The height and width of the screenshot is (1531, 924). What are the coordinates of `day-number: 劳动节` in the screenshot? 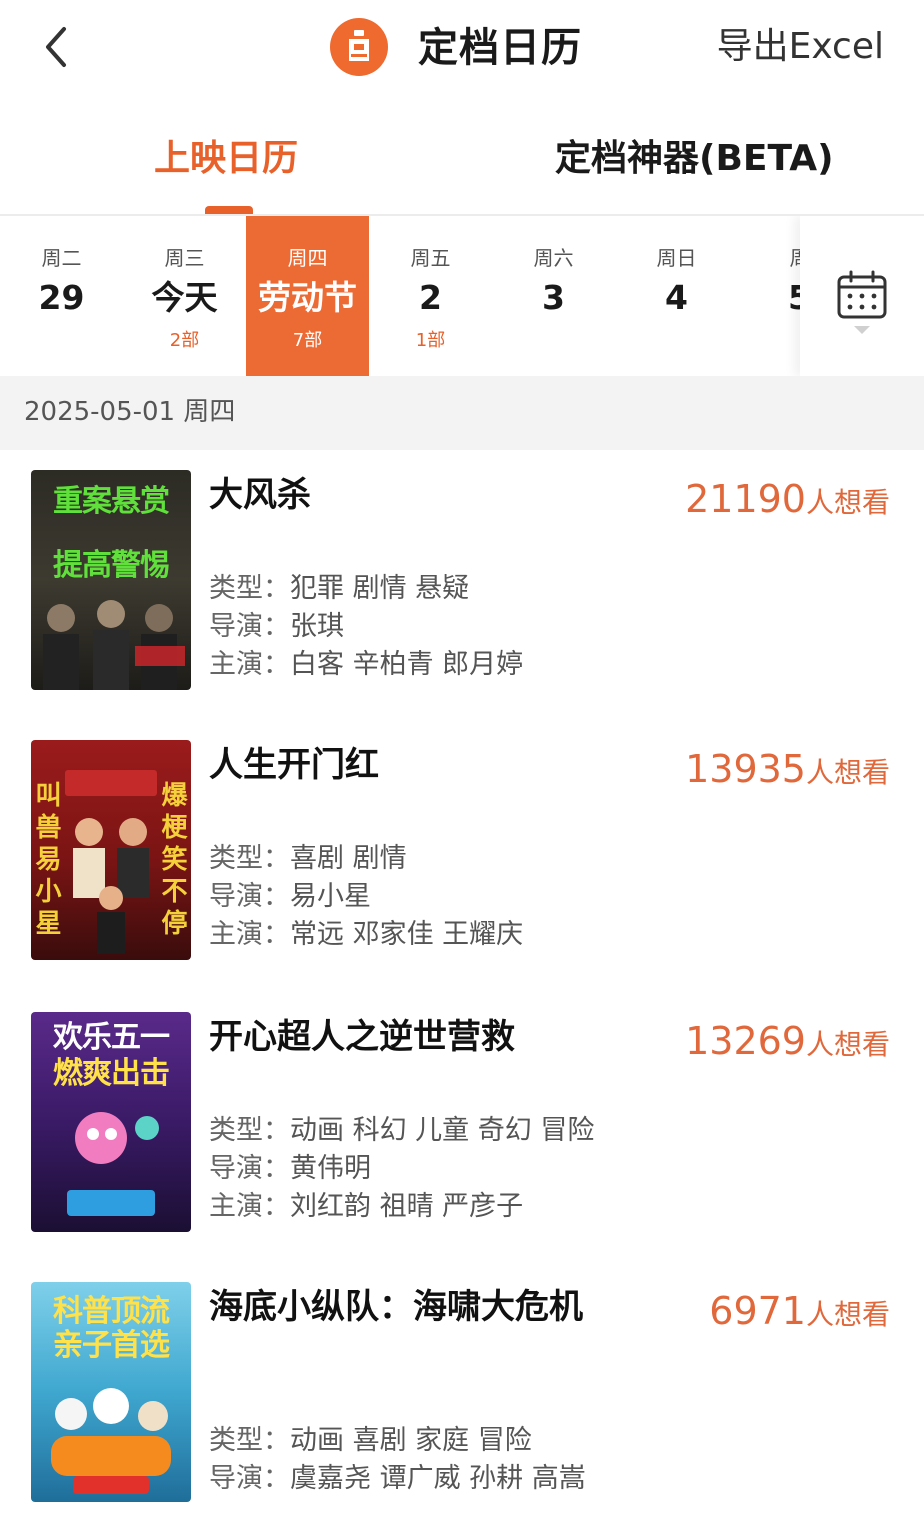 It's located at (307, 297).